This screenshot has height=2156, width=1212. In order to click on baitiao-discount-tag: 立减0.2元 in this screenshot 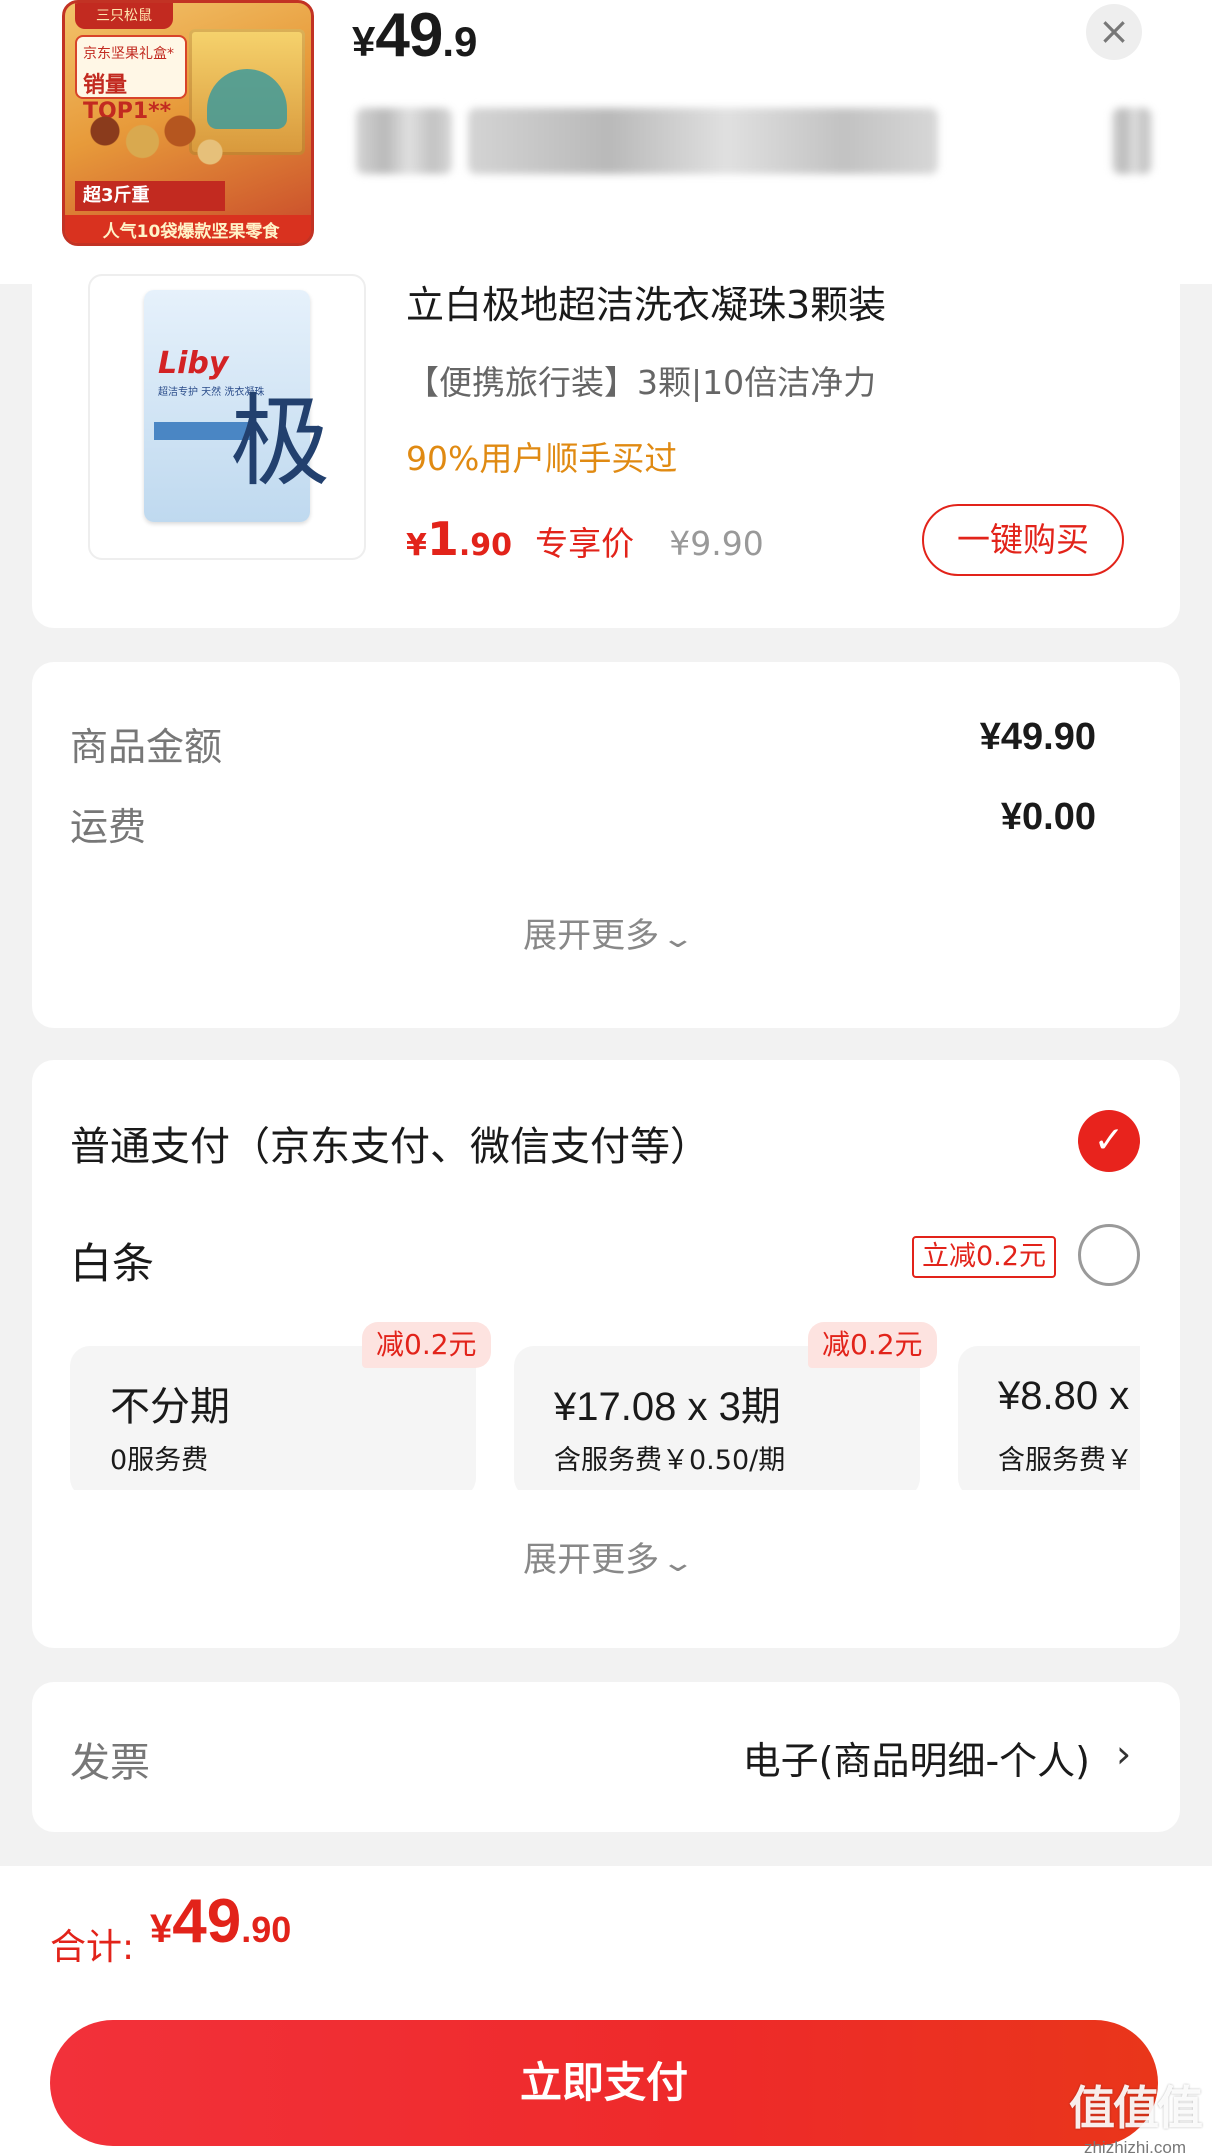, I will do `click(984, 1257)`.